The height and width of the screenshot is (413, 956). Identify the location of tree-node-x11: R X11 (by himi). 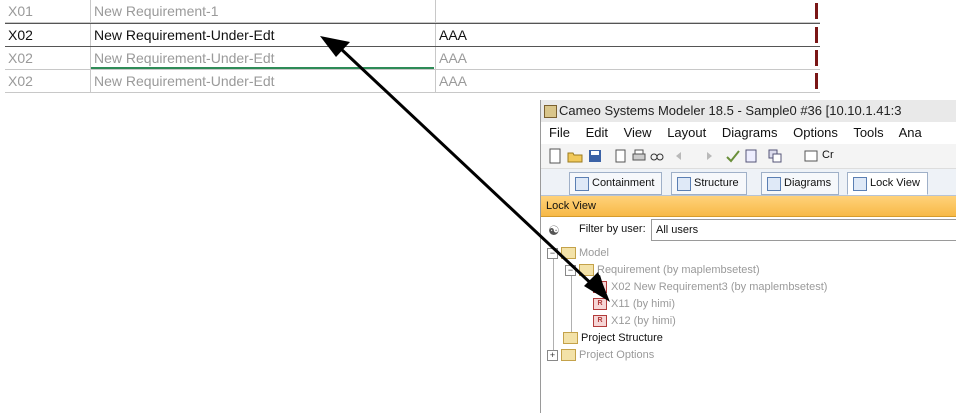
(634, 304).